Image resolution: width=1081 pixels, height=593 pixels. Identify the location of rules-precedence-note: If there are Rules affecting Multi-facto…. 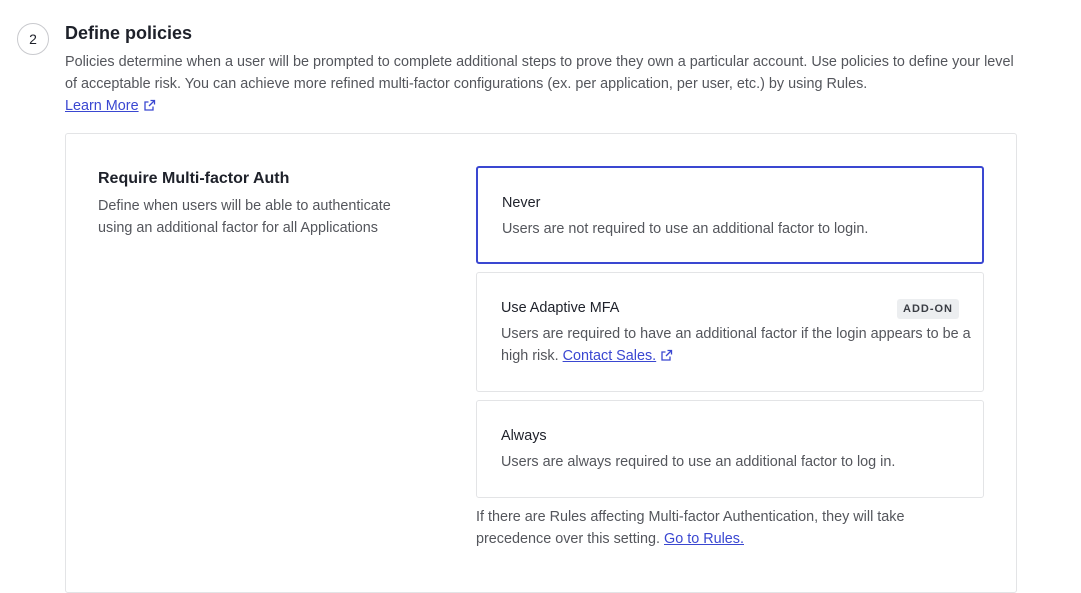
(726, 528).